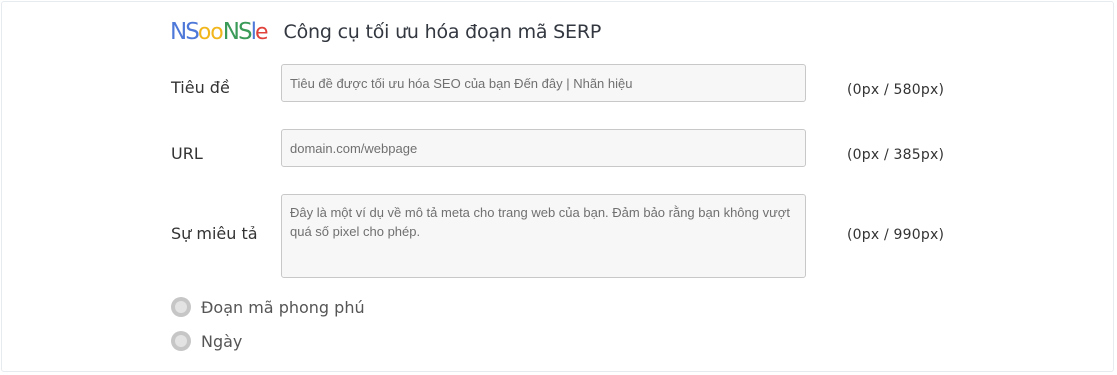 The image size is (1117, 375). Describe the element at coordinates (187, 153) in the screenshot. I see `url-label: URL` at that location.